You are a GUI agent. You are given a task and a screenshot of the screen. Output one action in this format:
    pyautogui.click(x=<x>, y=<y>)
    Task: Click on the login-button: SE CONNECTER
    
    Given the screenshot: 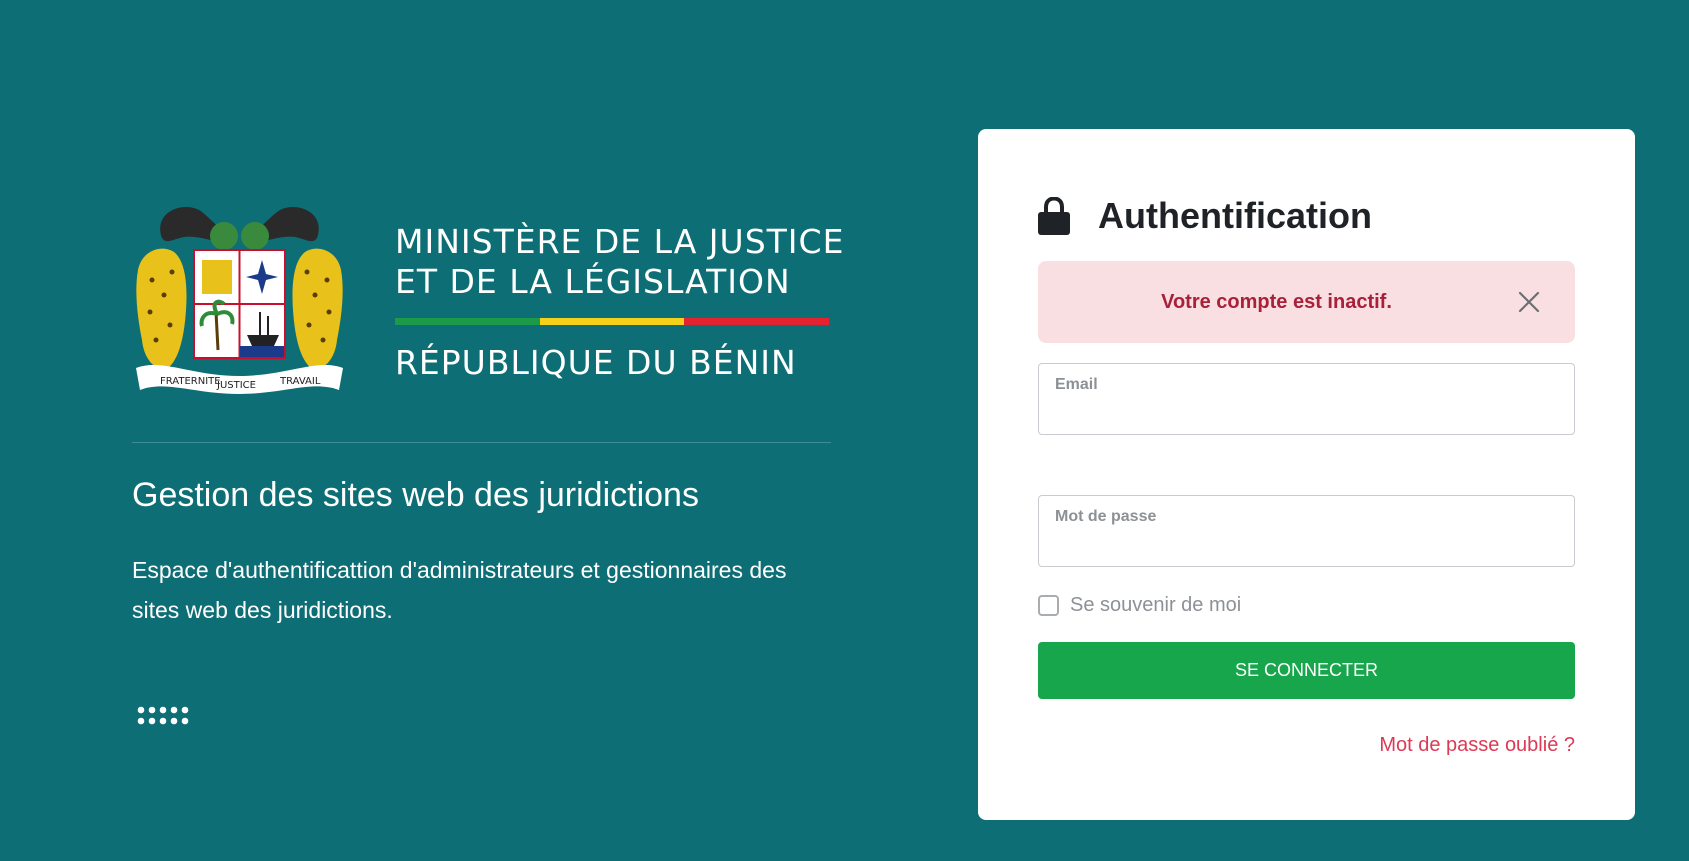 What is the action you would take?
    pyautogui.click(x=1306, y=670)
    